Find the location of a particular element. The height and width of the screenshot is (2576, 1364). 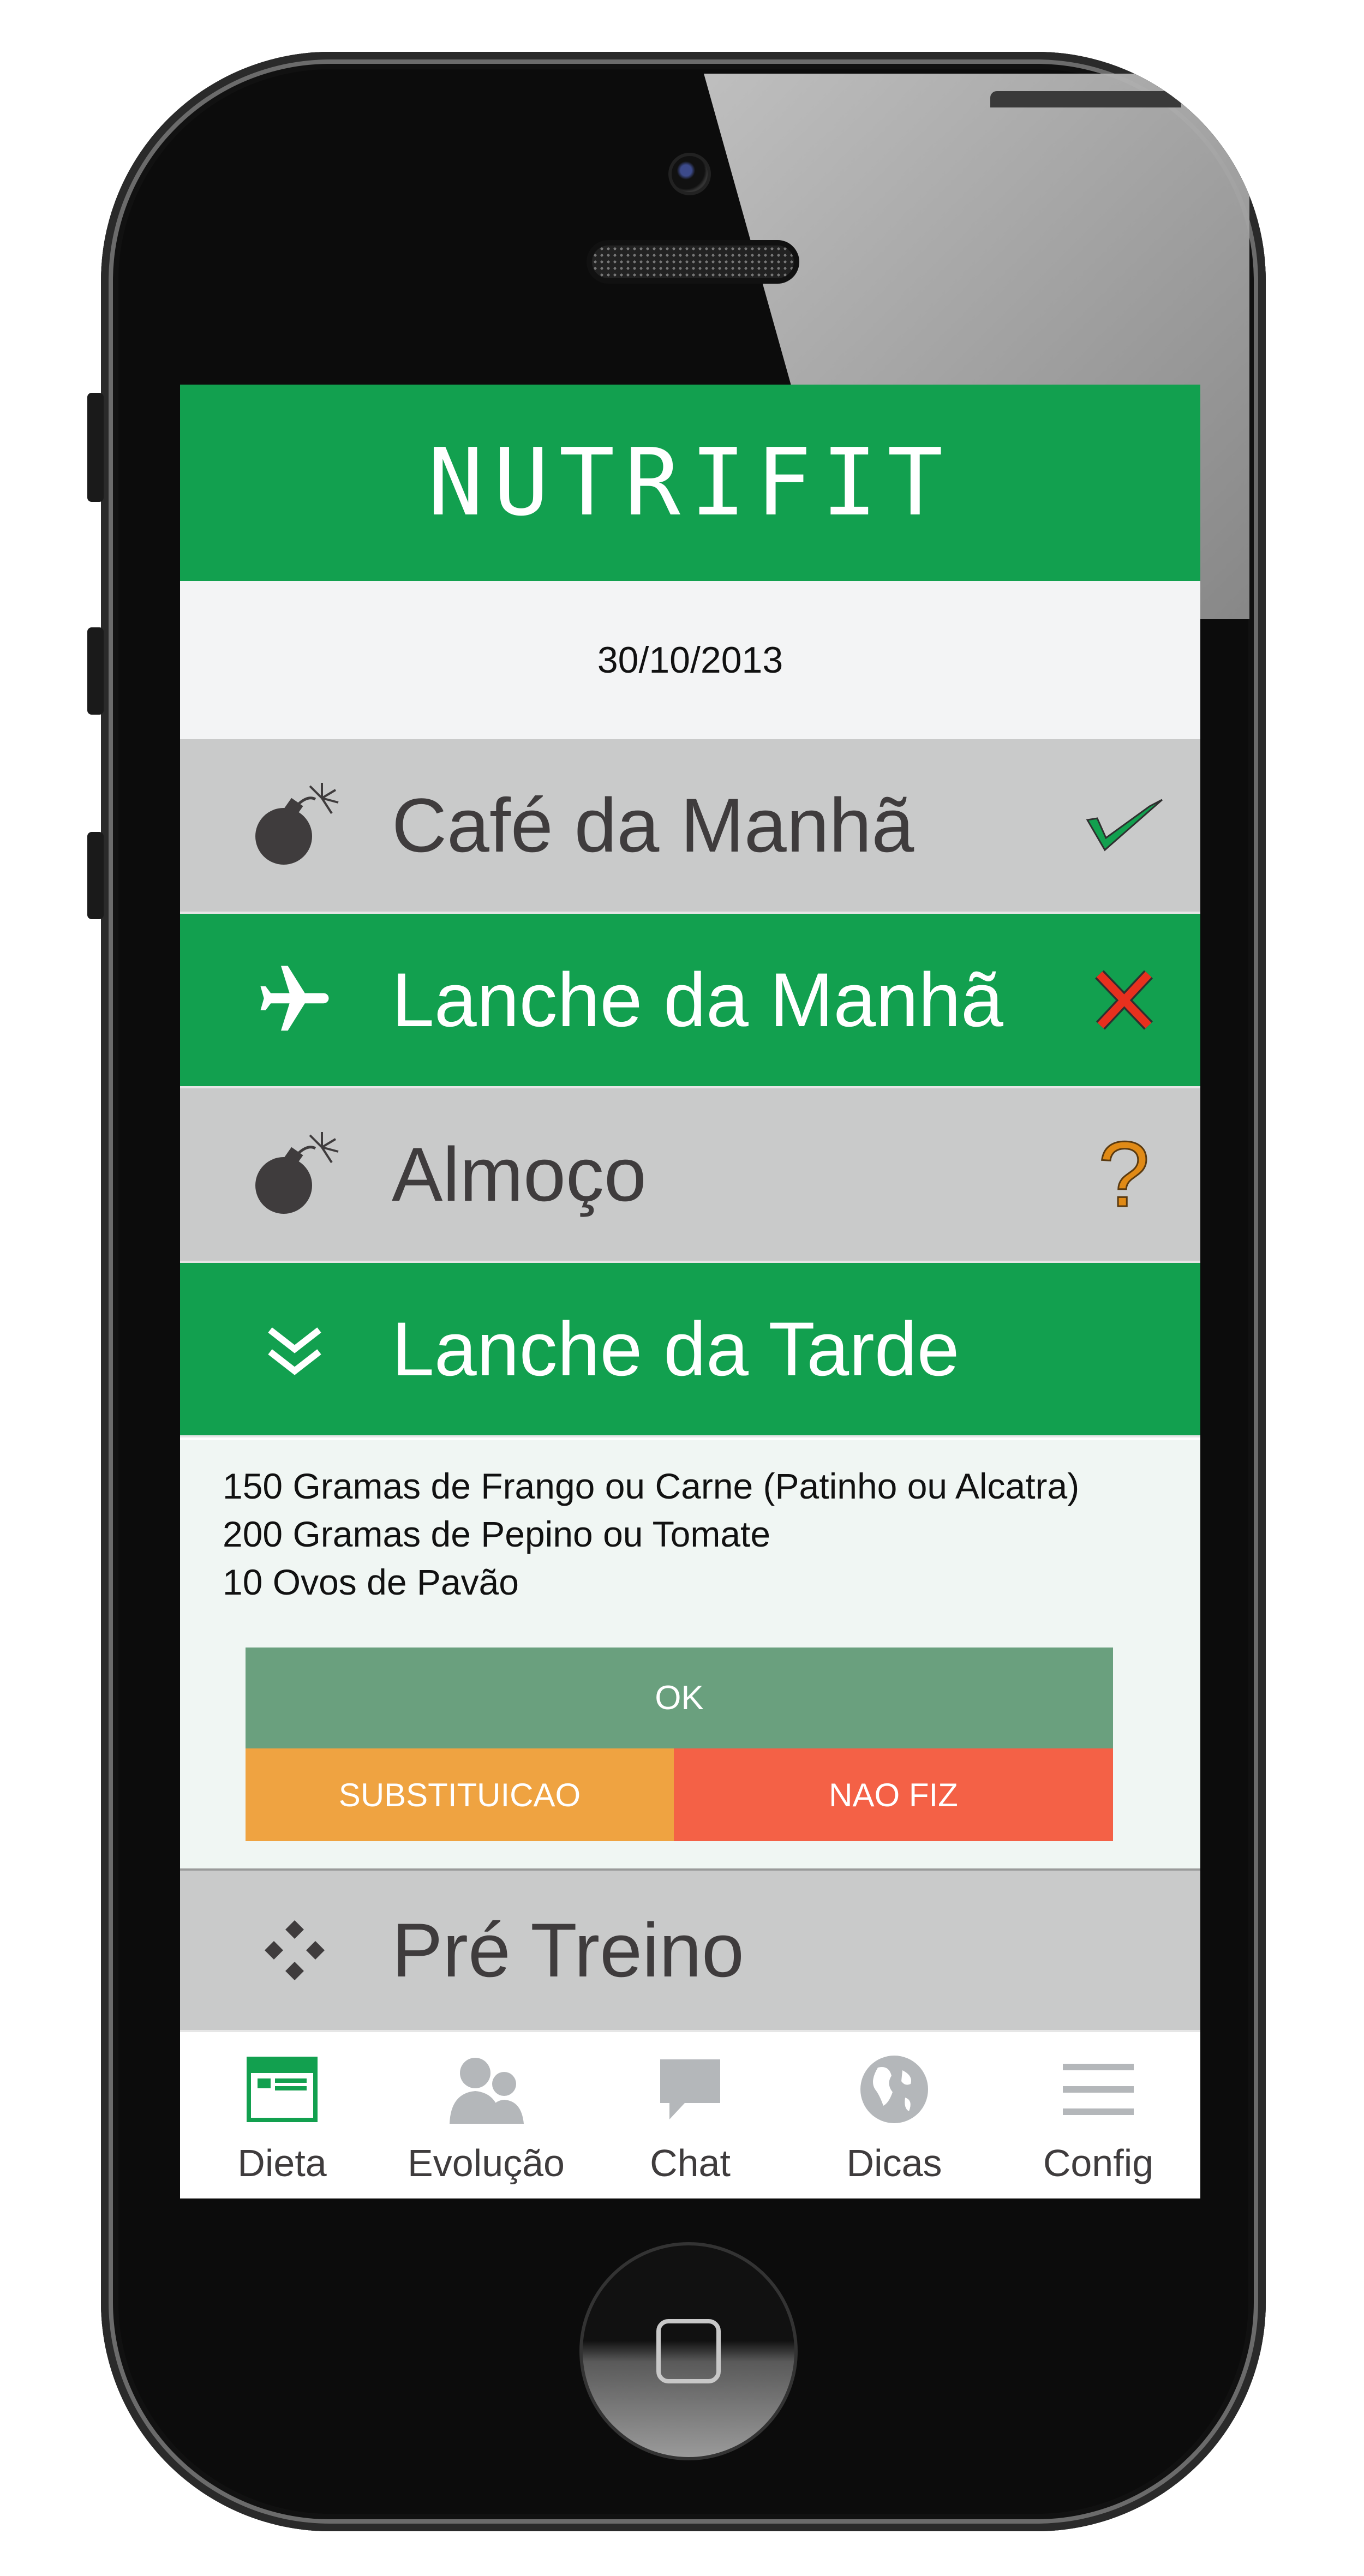

meal-row-almoco: Almoço ? is located at coordinates (690, 1175).